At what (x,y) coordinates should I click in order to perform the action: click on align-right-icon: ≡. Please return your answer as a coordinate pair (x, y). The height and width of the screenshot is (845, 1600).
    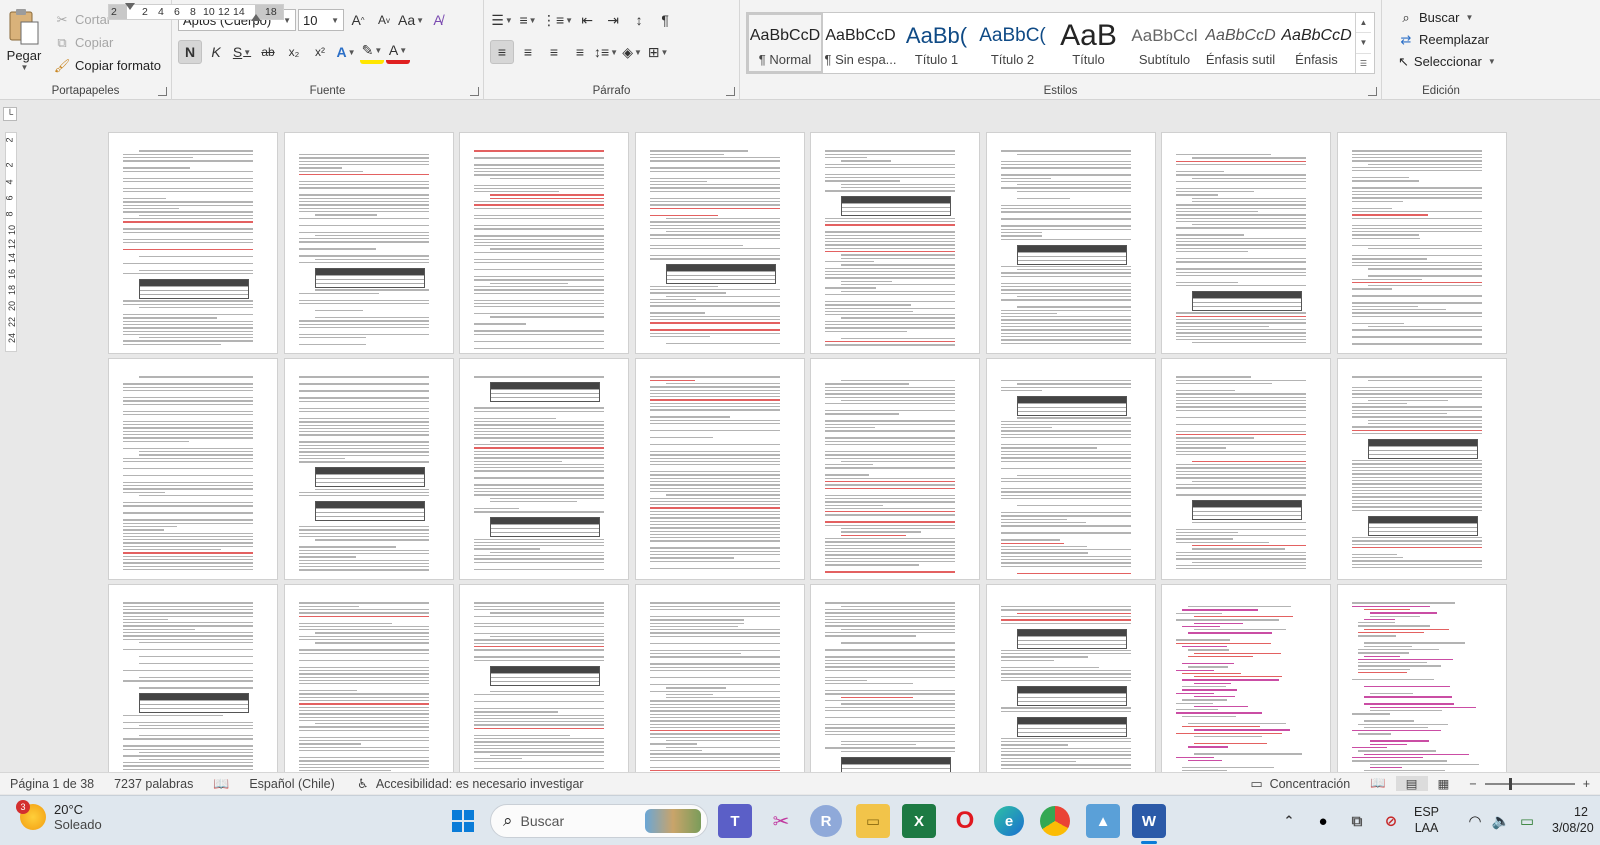
    Looking at the image, I should click on (554, 52).